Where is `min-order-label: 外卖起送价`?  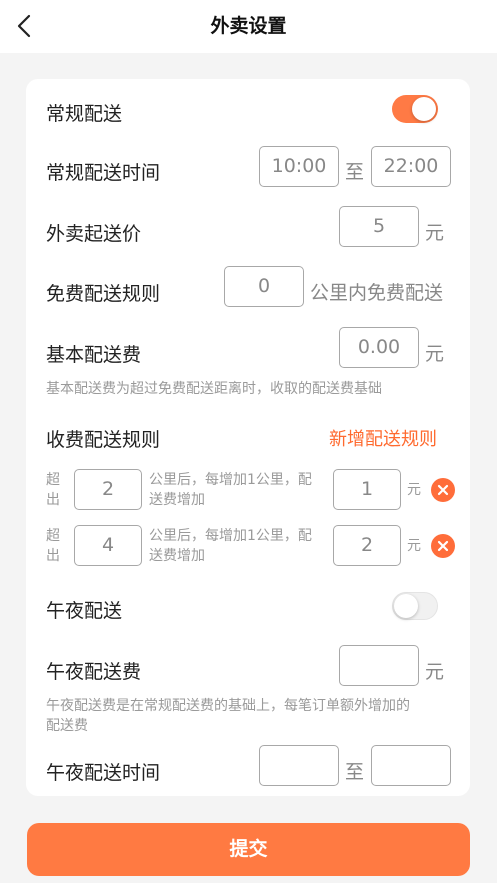
min-order-label: 外卖起送价 is located at coordinates (94, 234).